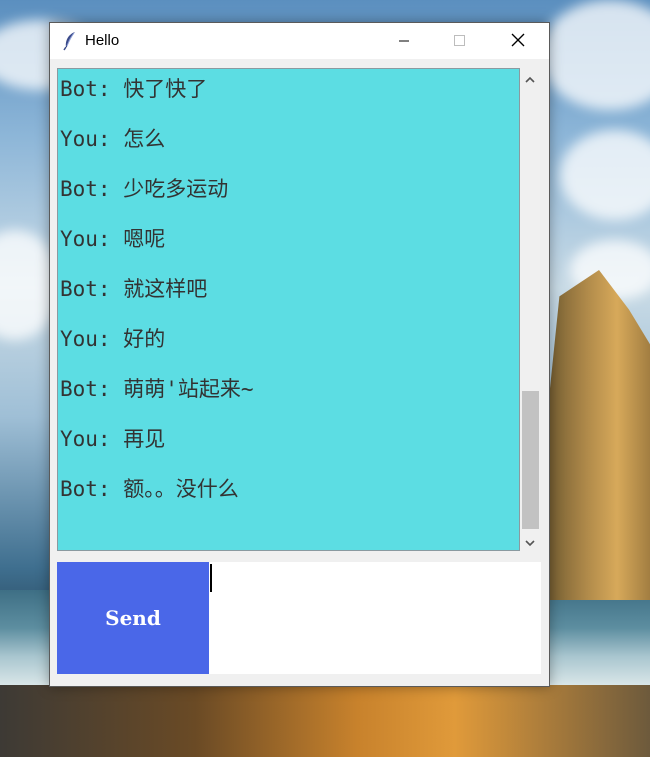 The width and height of the screenshot is (650, 757). Describe the element at coordinates (144, 189) in the screenshot. I see `chat-message: Bot: 少吃多运动` at that location.